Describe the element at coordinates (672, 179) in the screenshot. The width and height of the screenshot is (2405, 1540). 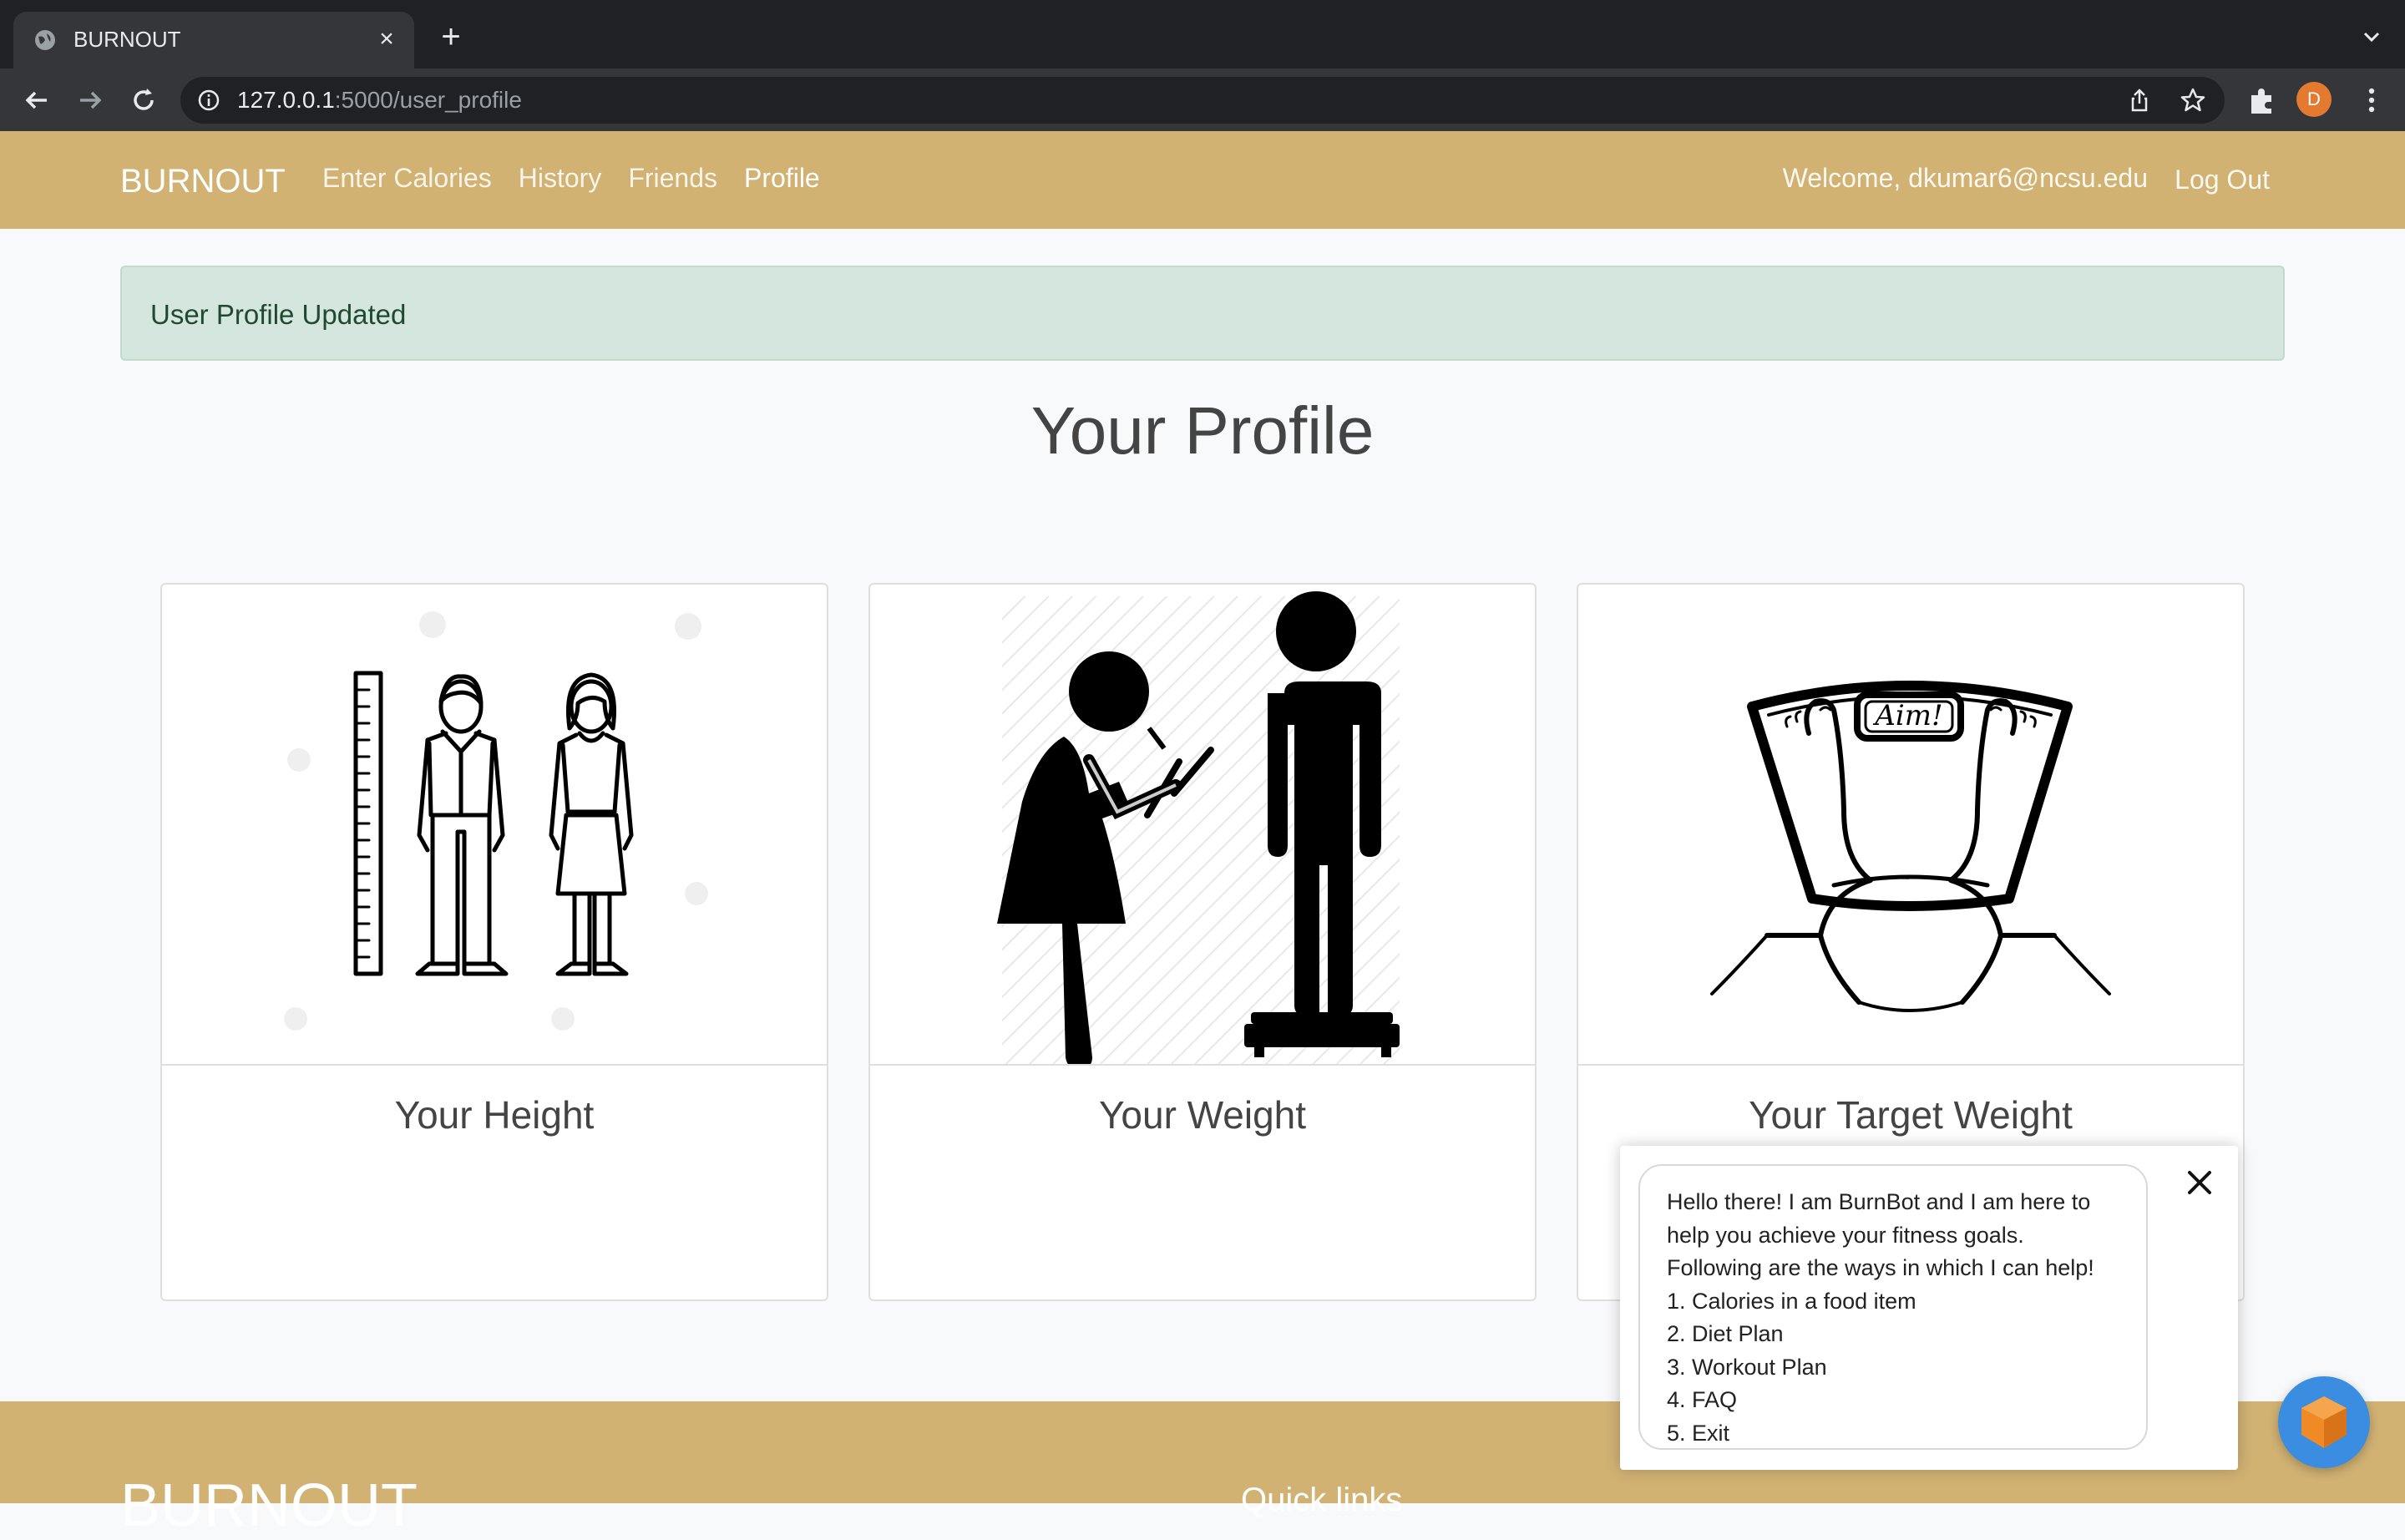
I see `nav-friends: Friends` at that location.